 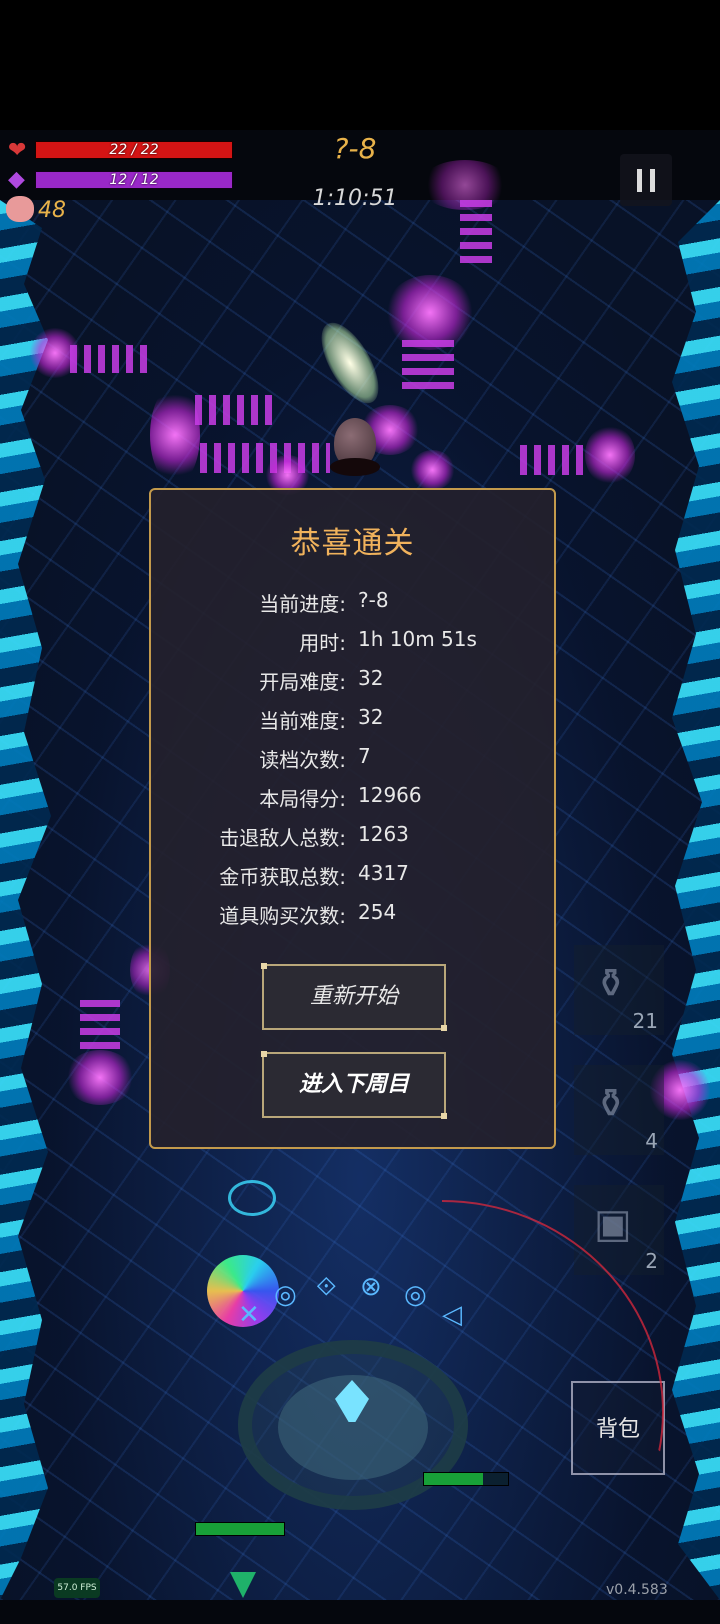 I want to click on stat-value: 4317, so click(x=383, y=873).